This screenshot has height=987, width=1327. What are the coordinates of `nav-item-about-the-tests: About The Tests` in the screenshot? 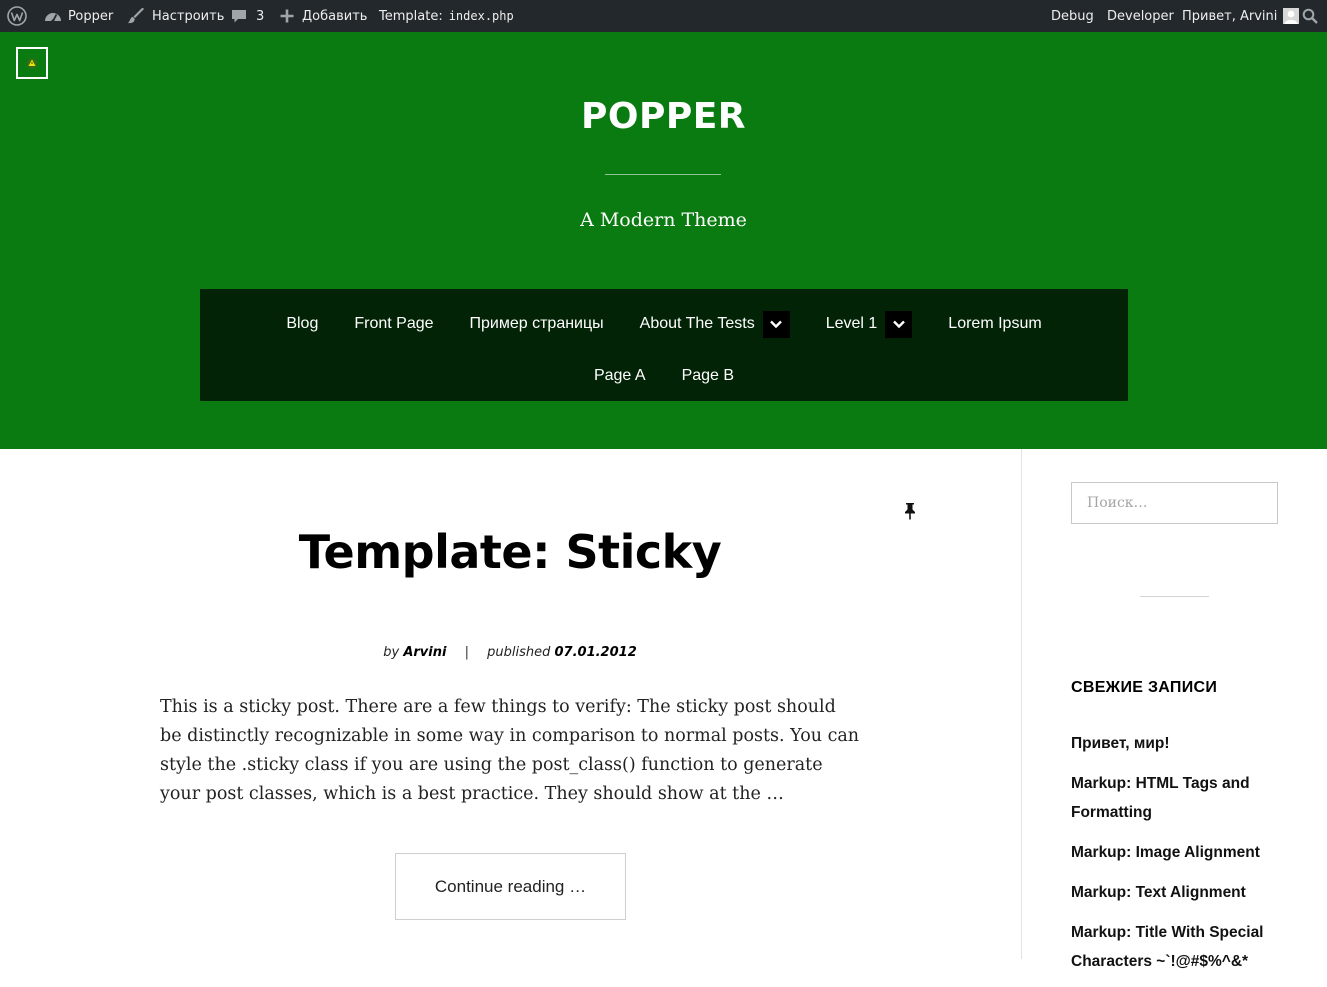 It's located at (714, 324).